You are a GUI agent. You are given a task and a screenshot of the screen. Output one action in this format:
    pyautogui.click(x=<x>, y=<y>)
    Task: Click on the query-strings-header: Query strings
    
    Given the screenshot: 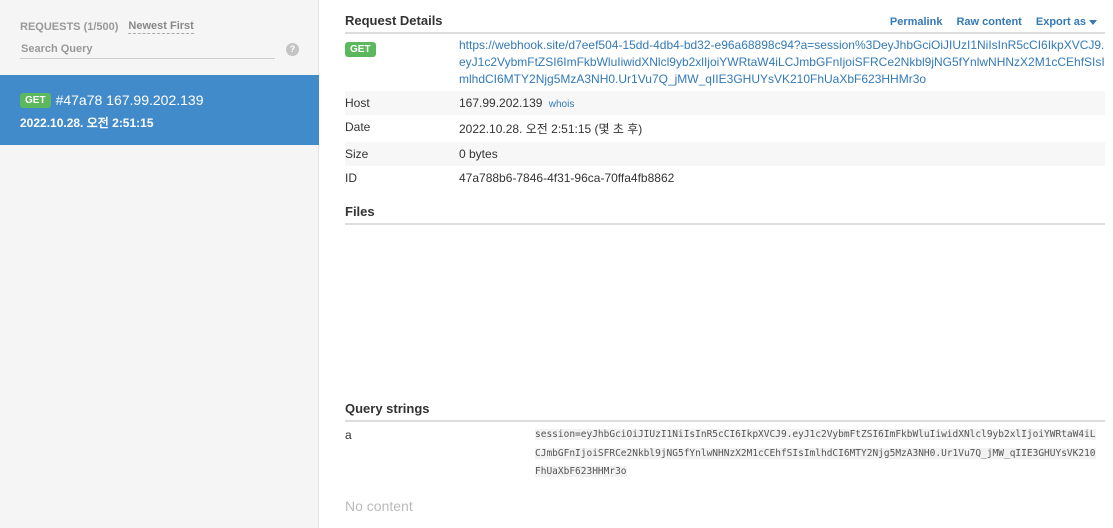 What is the action you would take?
    pyautogui.click(x=725, y=411)
    